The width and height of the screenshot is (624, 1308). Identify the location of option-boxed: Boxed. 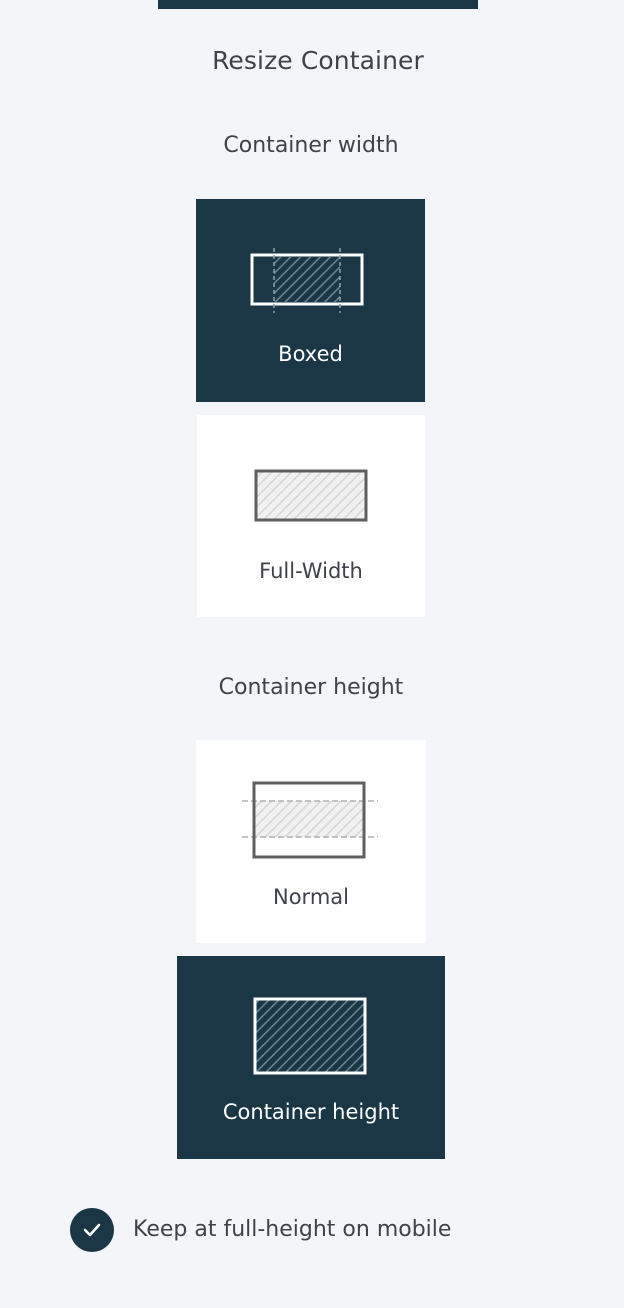
(310, 300).